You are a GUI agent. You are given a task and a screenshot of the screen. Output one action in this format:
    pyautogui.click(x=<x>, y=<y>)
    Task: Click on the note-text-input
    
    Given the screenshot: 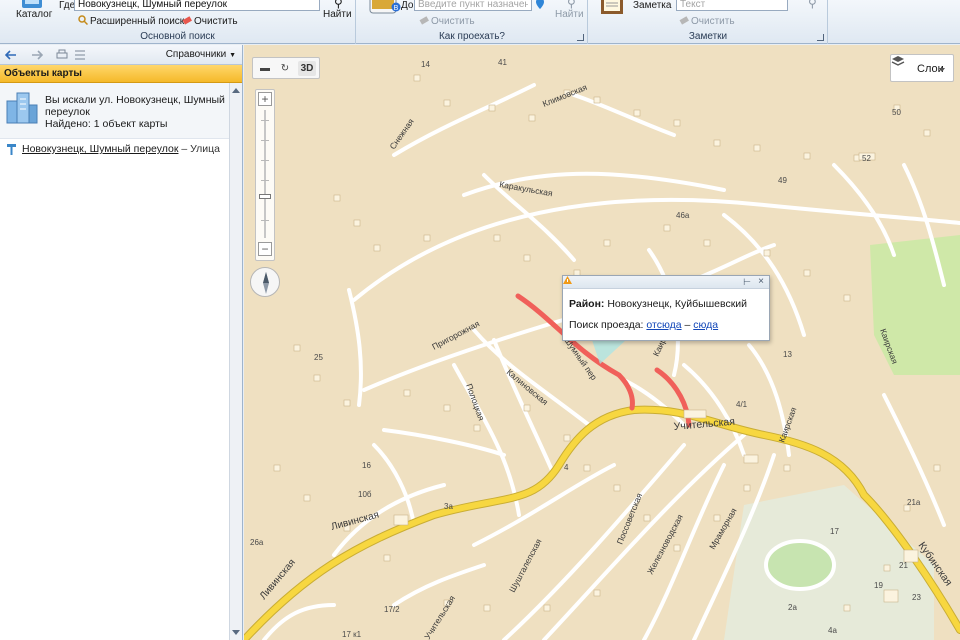 What is the action you would take?
    pyautogui.click(x=732, y=5)
    